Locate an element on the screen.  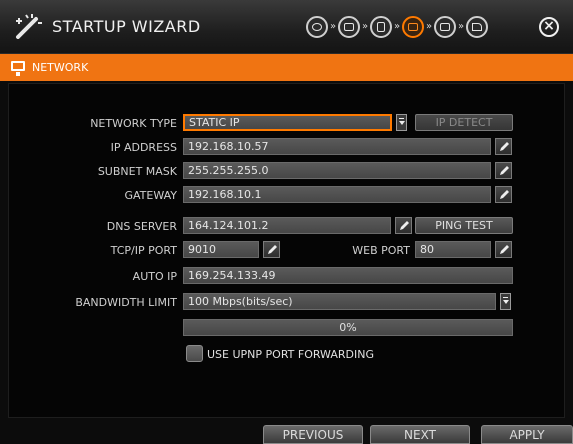
auto-ip-label: AUTO IP is located at coordinates (154, 276).